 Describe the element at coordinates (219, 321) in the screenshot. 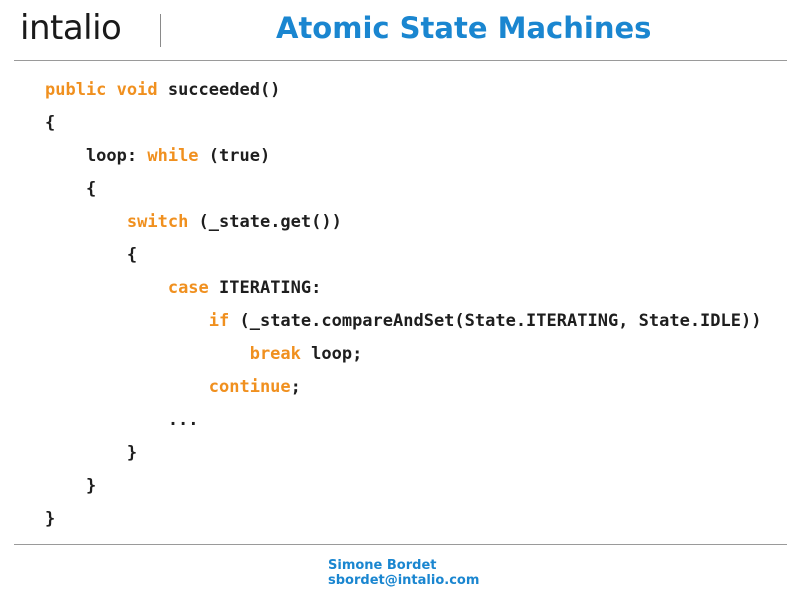

I see `code-keyword: if` at that location.